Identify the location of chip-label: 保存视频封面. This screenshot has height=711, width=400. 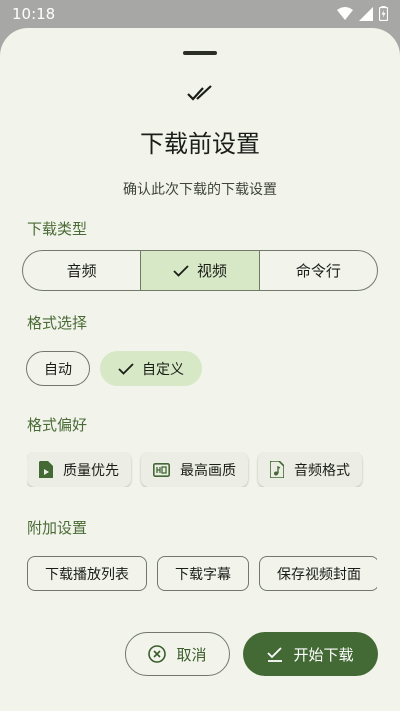
(319, 574).